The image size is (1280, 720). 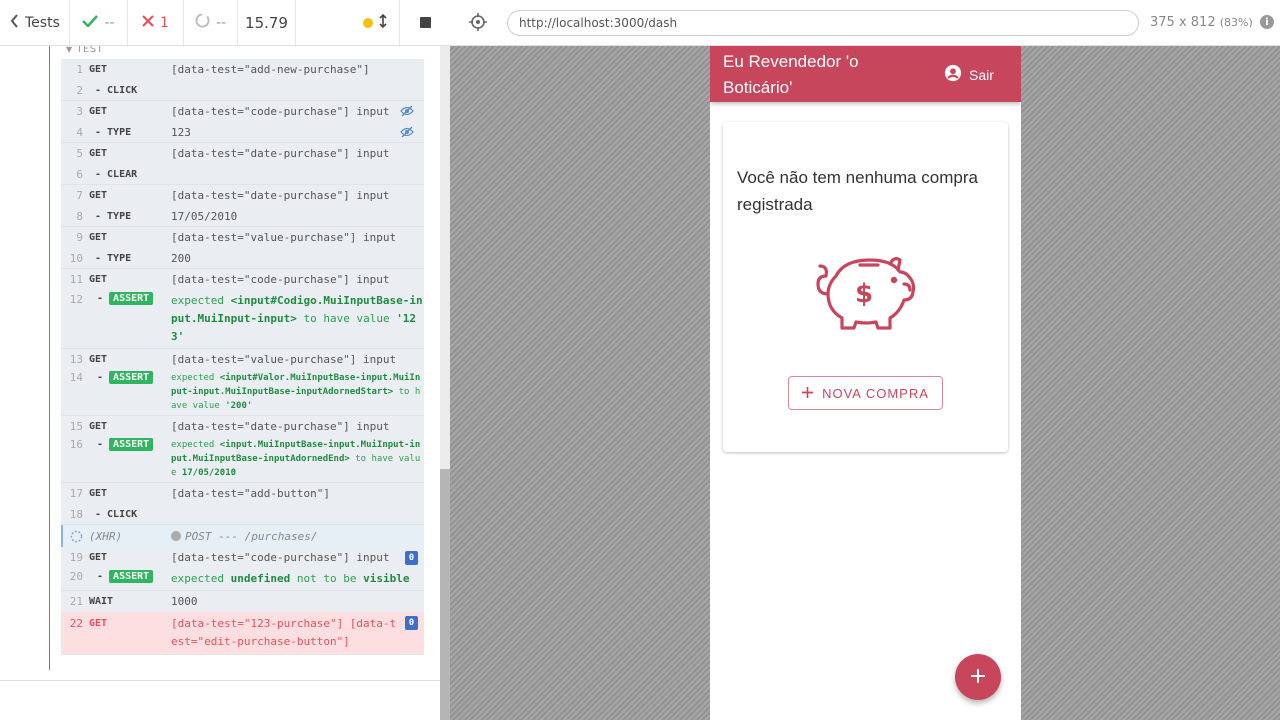 I want to click on passed-value: --, so click(x=109, y=22).